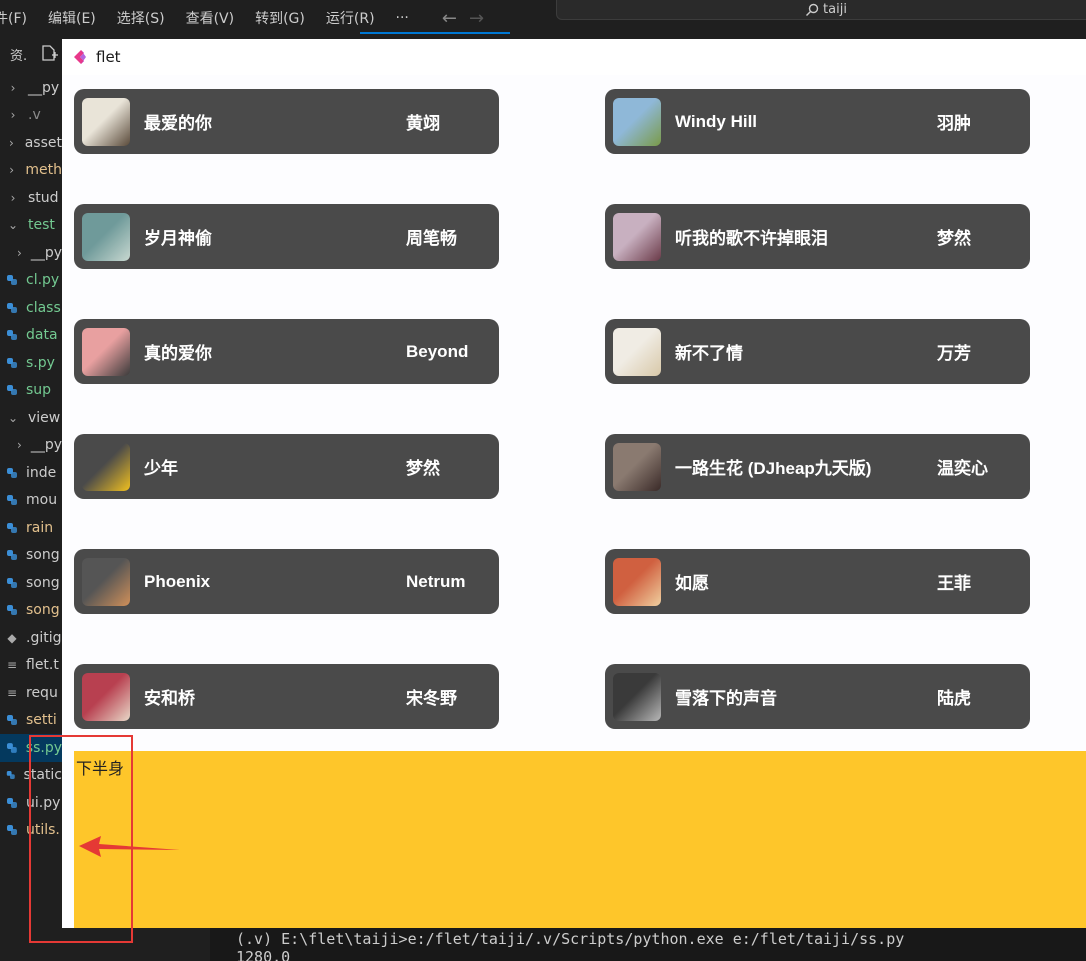 The height and width of the screenshot is (961, 1086). I want to click on explorer-row: class, so click(31, 308).